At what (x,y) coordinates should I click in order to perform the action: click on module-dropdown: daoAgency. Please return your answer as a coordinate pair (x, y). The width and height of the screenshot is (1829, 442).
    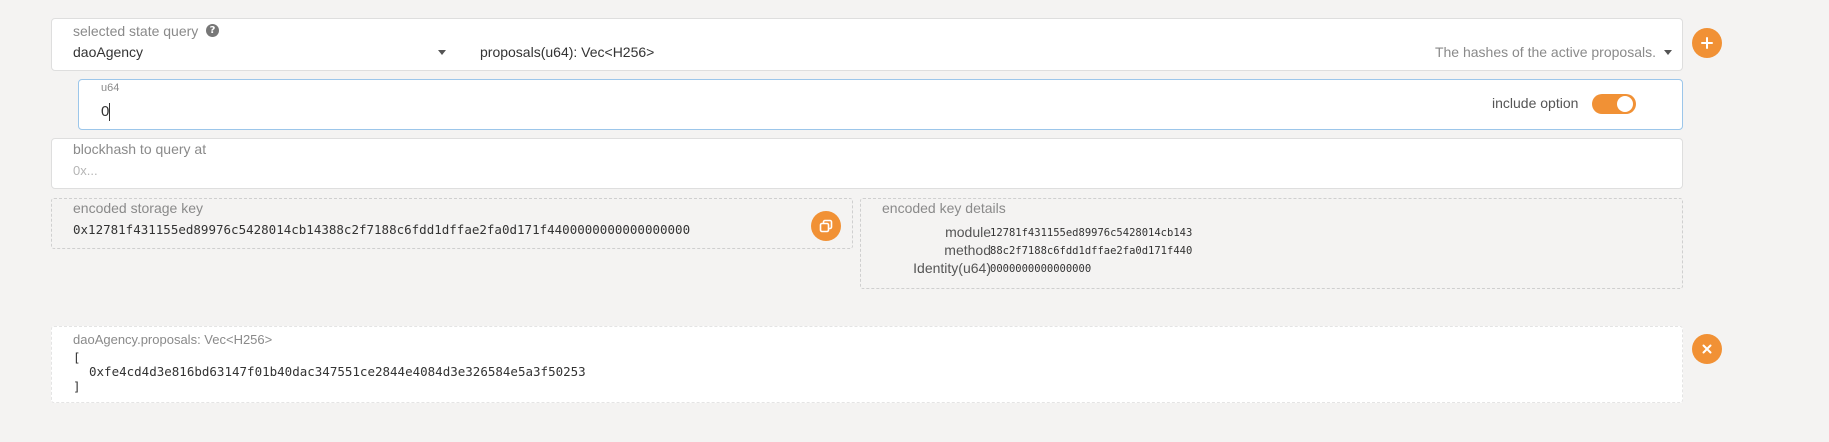
    Looking at the image, I should click on (252, 44).